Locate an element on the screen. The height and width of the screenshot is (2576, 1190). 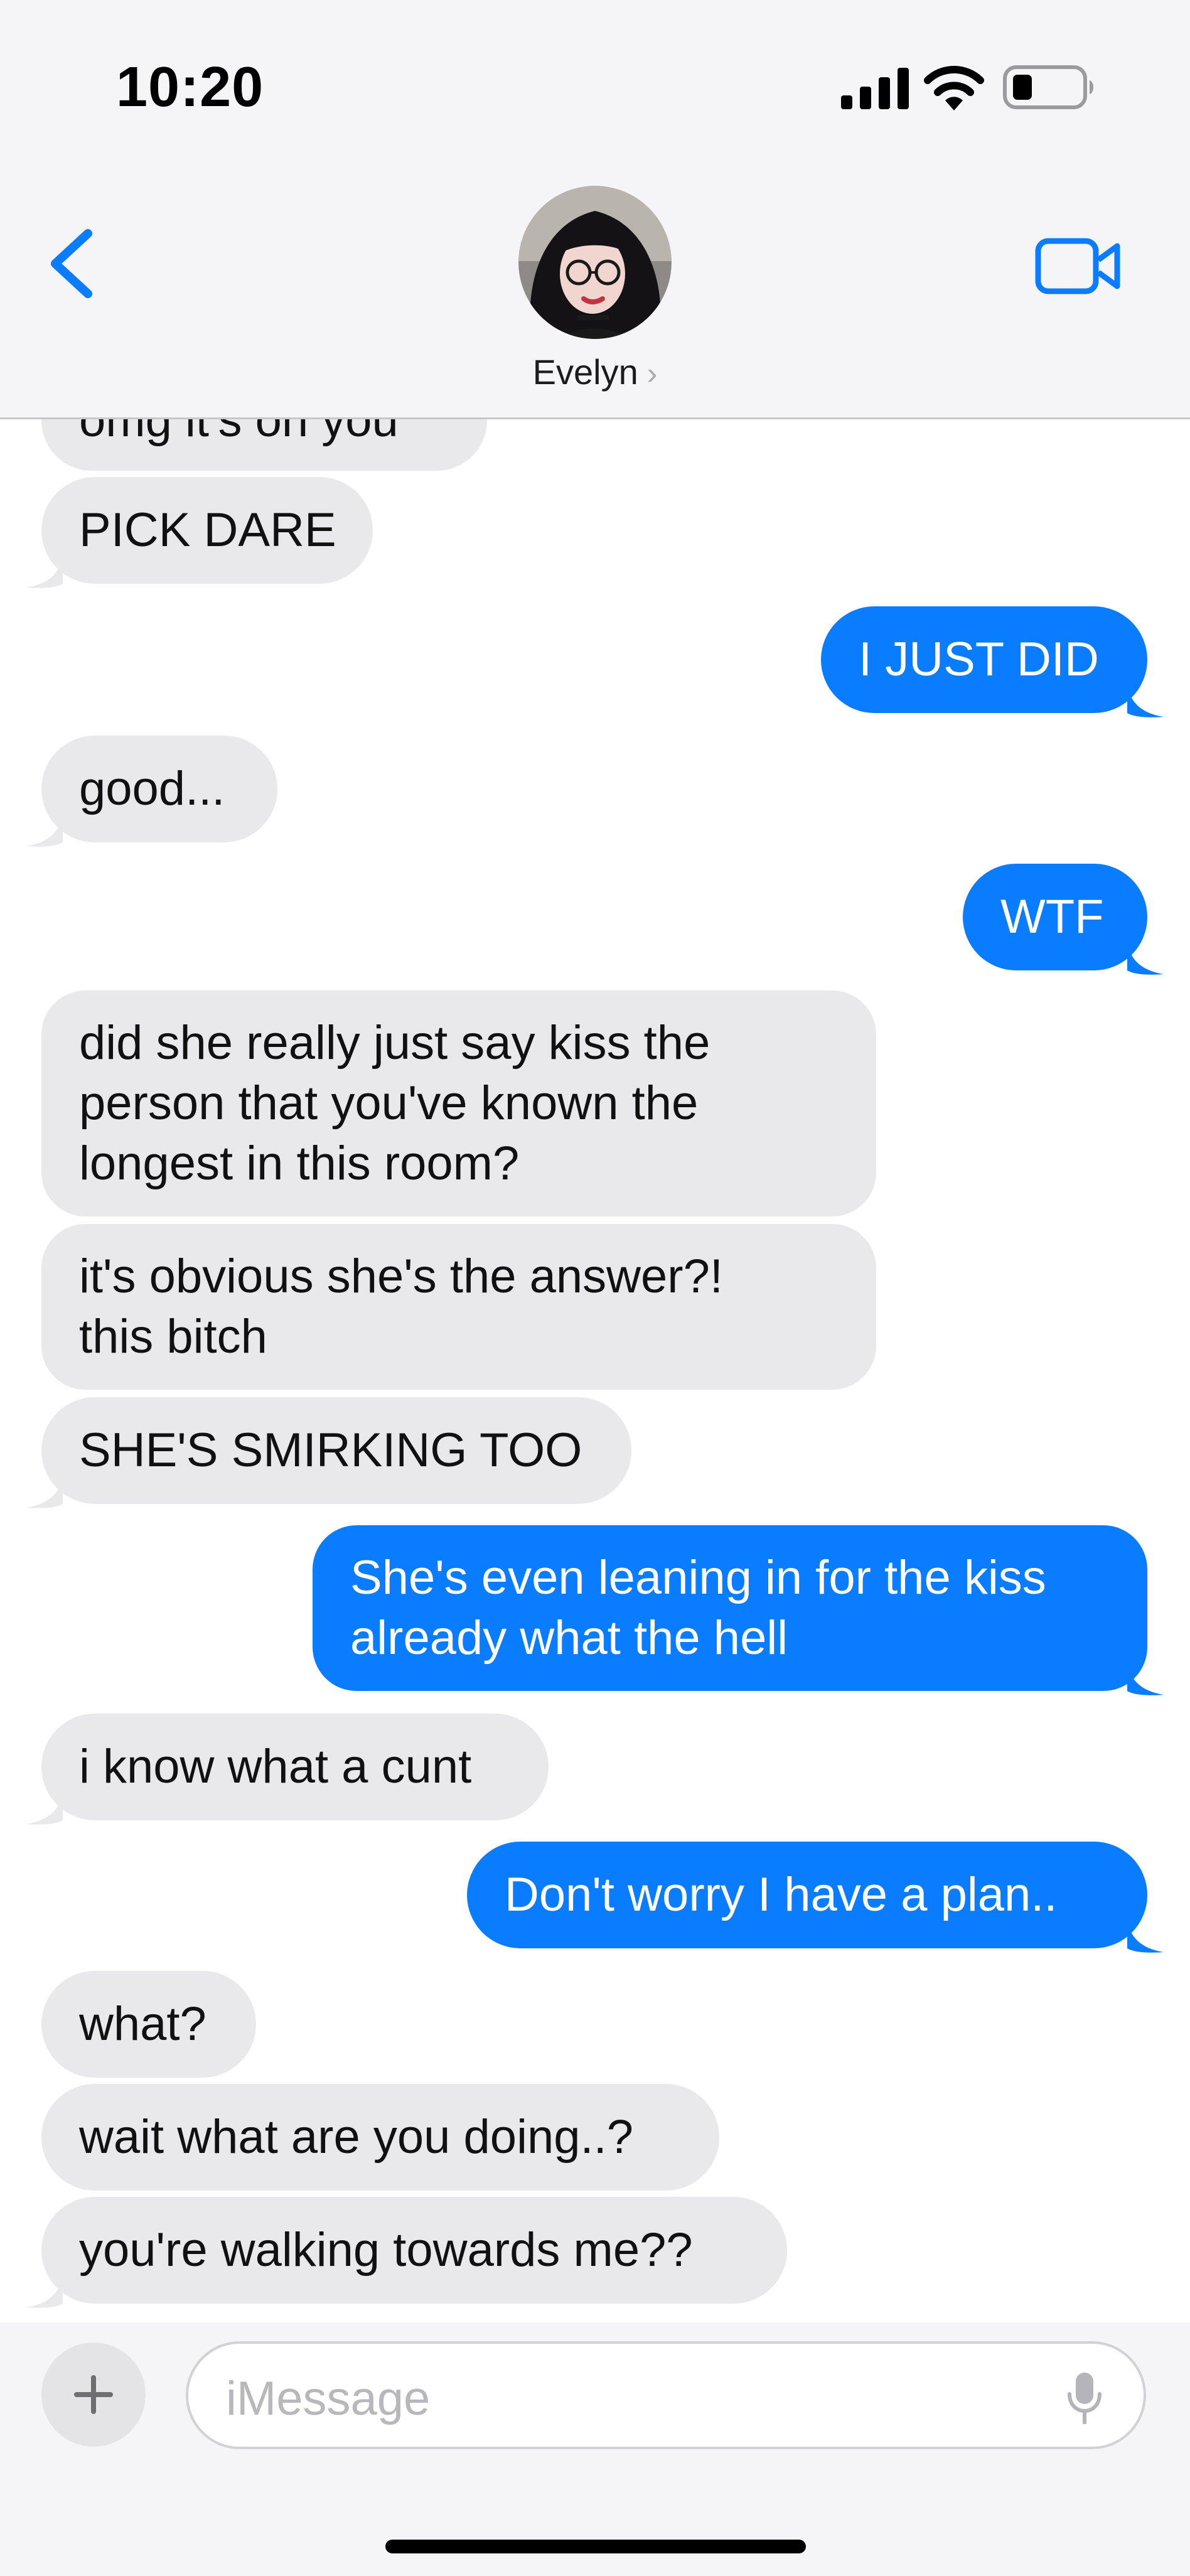
message-text: WTF is located at coordinates (1052, 916).